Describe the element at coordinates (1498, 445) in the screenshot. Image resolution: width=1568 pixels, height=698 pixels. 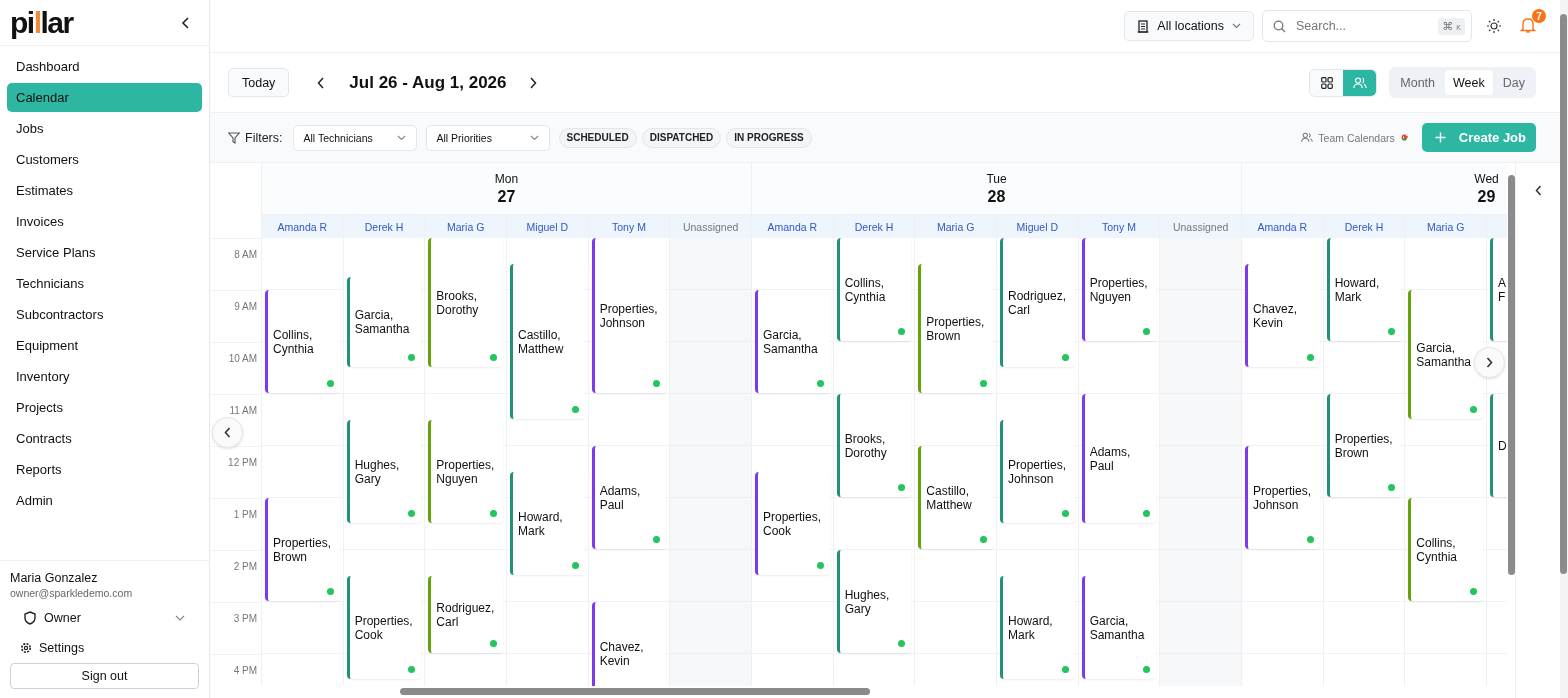
I see `job-card: D` at that location.